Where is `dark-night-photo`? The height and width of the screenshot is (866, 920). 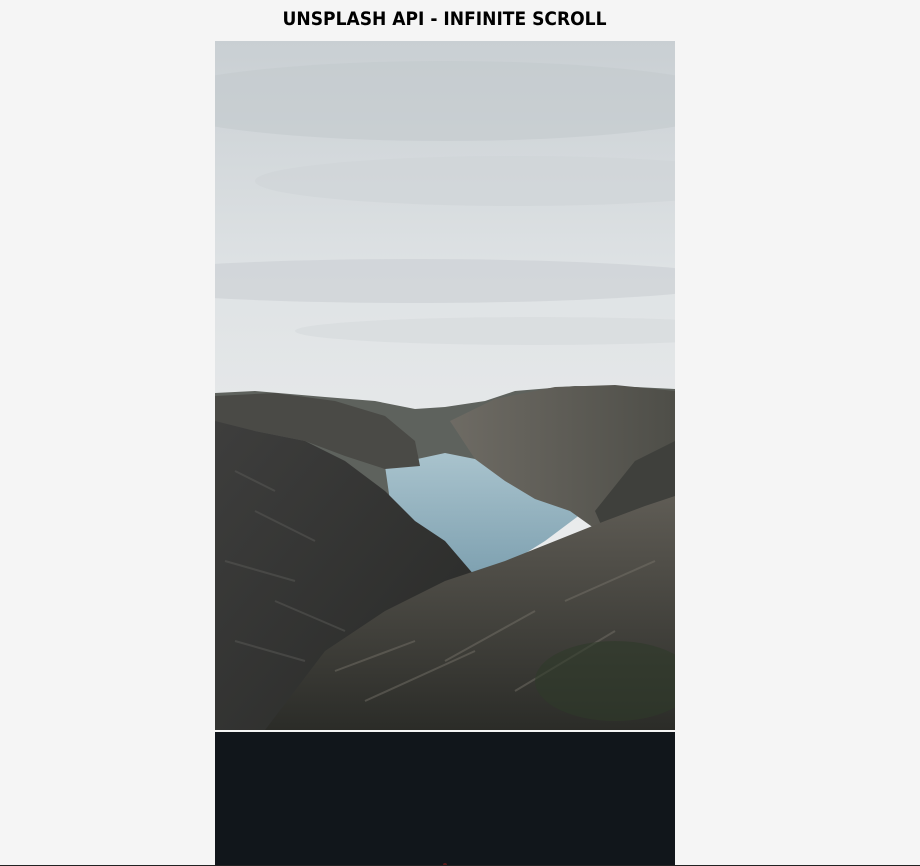
dark-night-photo is located at coordinates (445, 799).